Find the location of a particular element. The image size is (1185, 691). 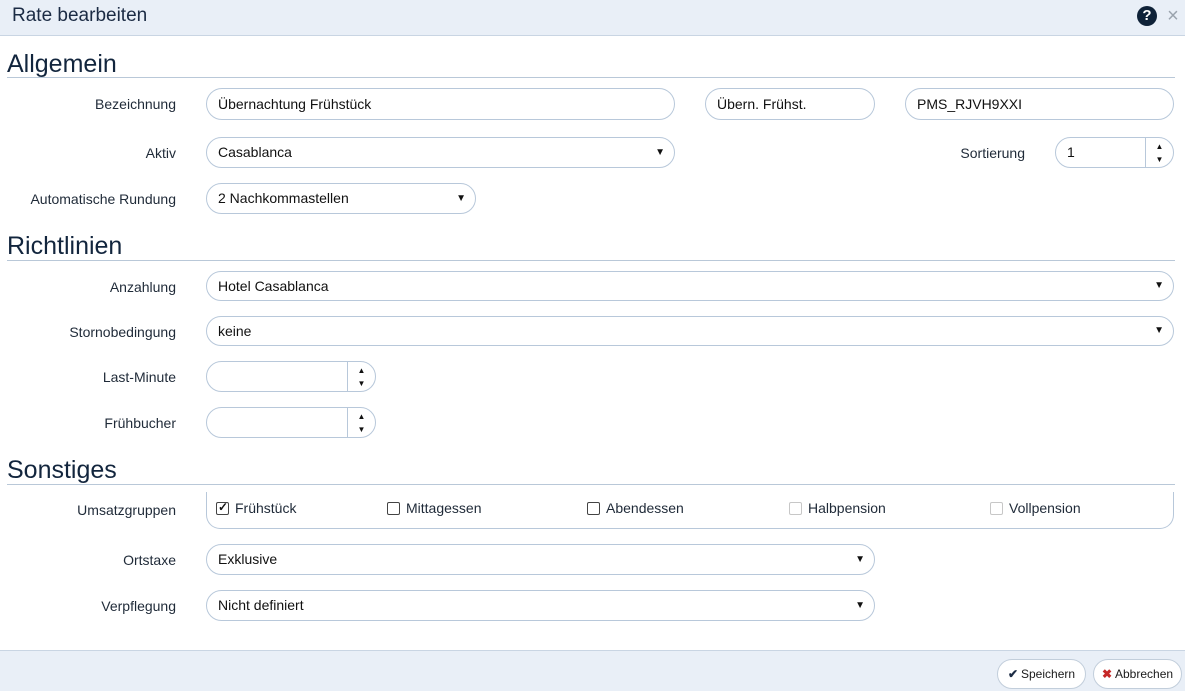

bezeichnung-label: Bezeichnung is located at coordinates (135, 104).